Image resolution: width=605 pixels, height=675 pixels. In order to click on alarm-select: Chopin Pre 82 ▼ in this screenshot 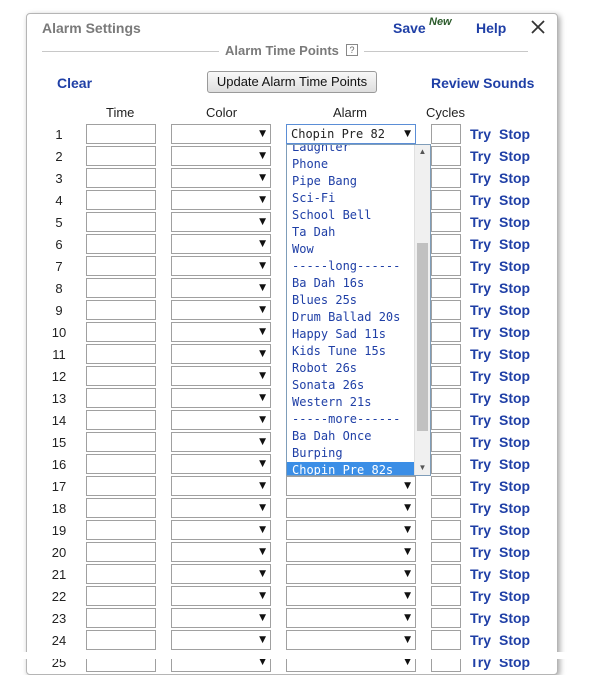, I will do `click(351, 134)`.